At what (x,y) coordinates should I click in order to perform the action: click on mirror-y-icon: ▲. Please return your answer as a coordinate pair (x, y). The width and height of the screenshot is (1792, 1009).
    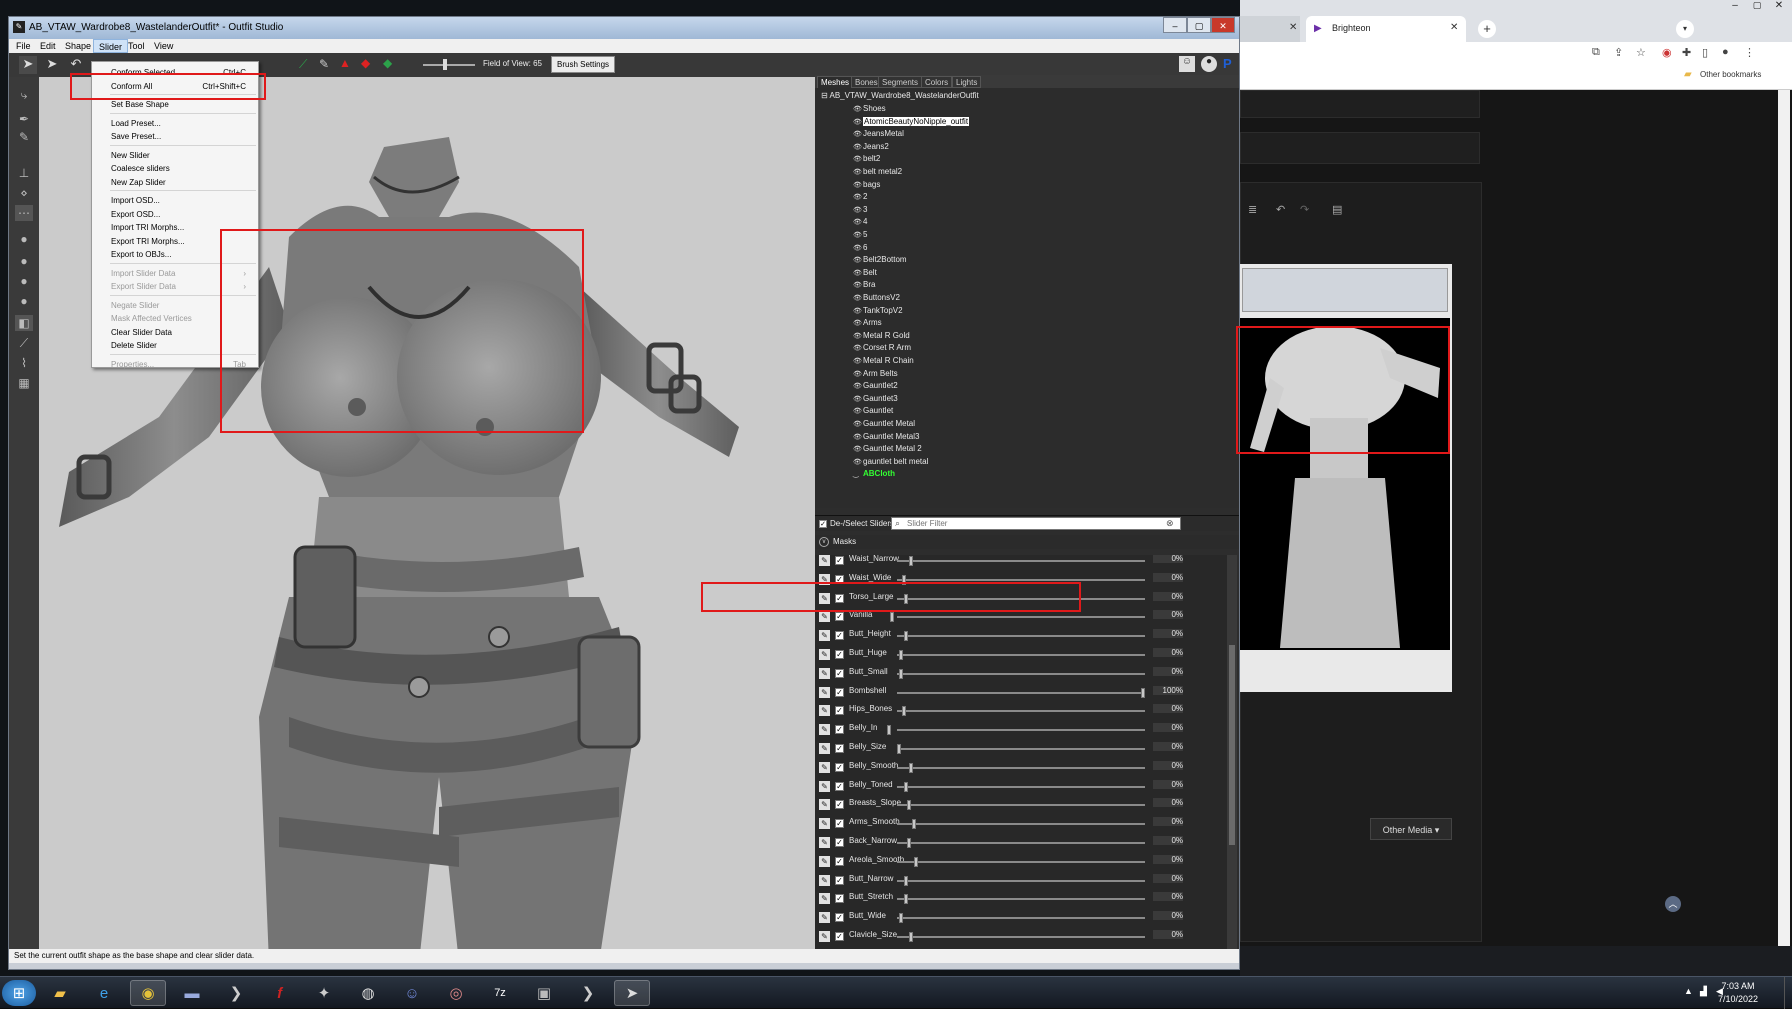
    Looking at the image, I should click on (345, 63).